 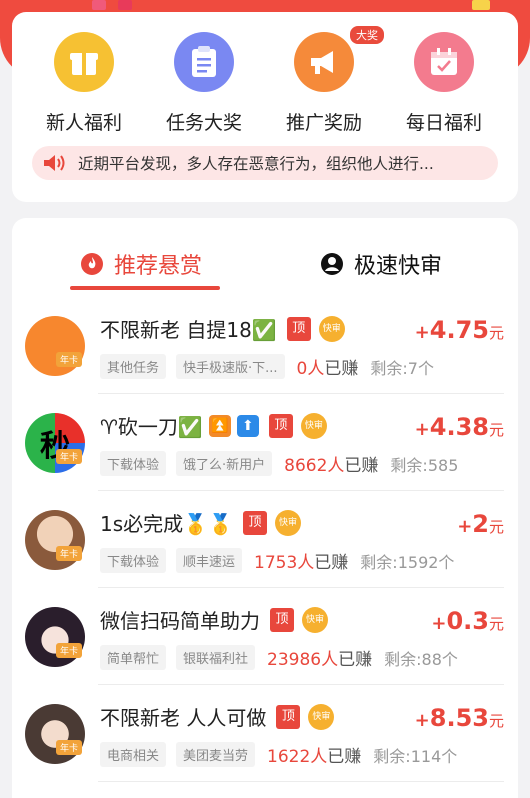 I want to click on task-title-text: 不限新老 人人可做, so click(x=183, y=718).